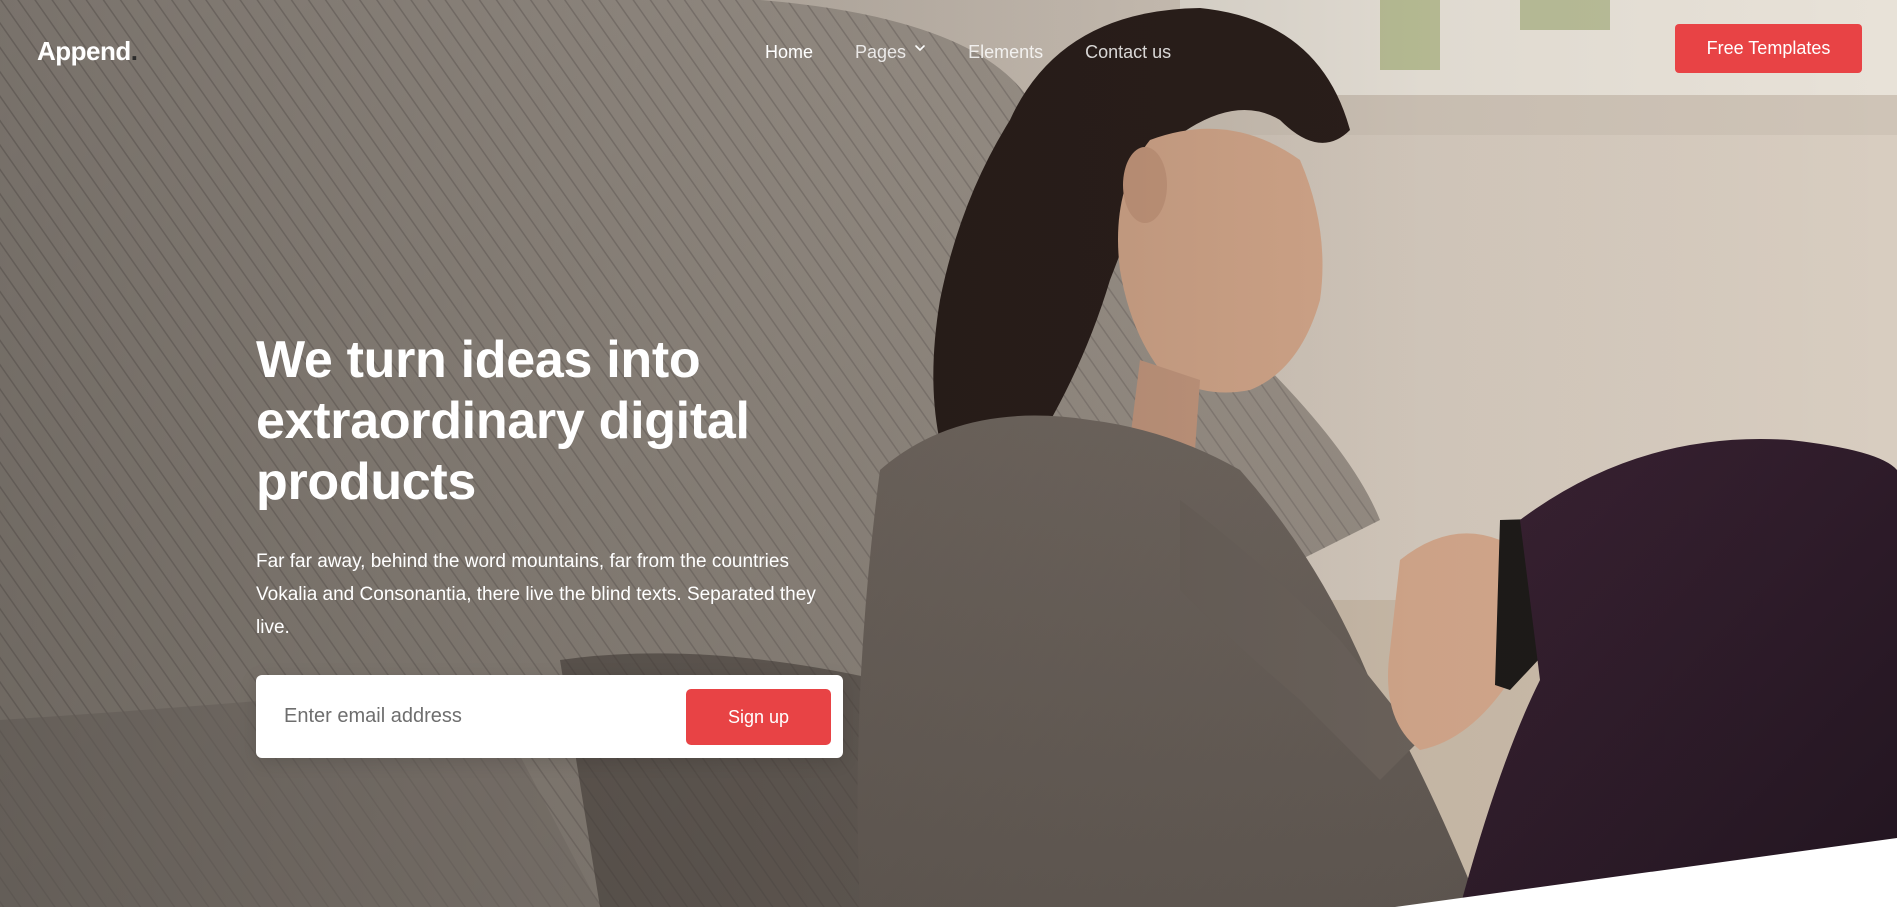 This screenshot has width=1897, height=907. I want to click on nav-item-label: Pages, so click(881, 52).